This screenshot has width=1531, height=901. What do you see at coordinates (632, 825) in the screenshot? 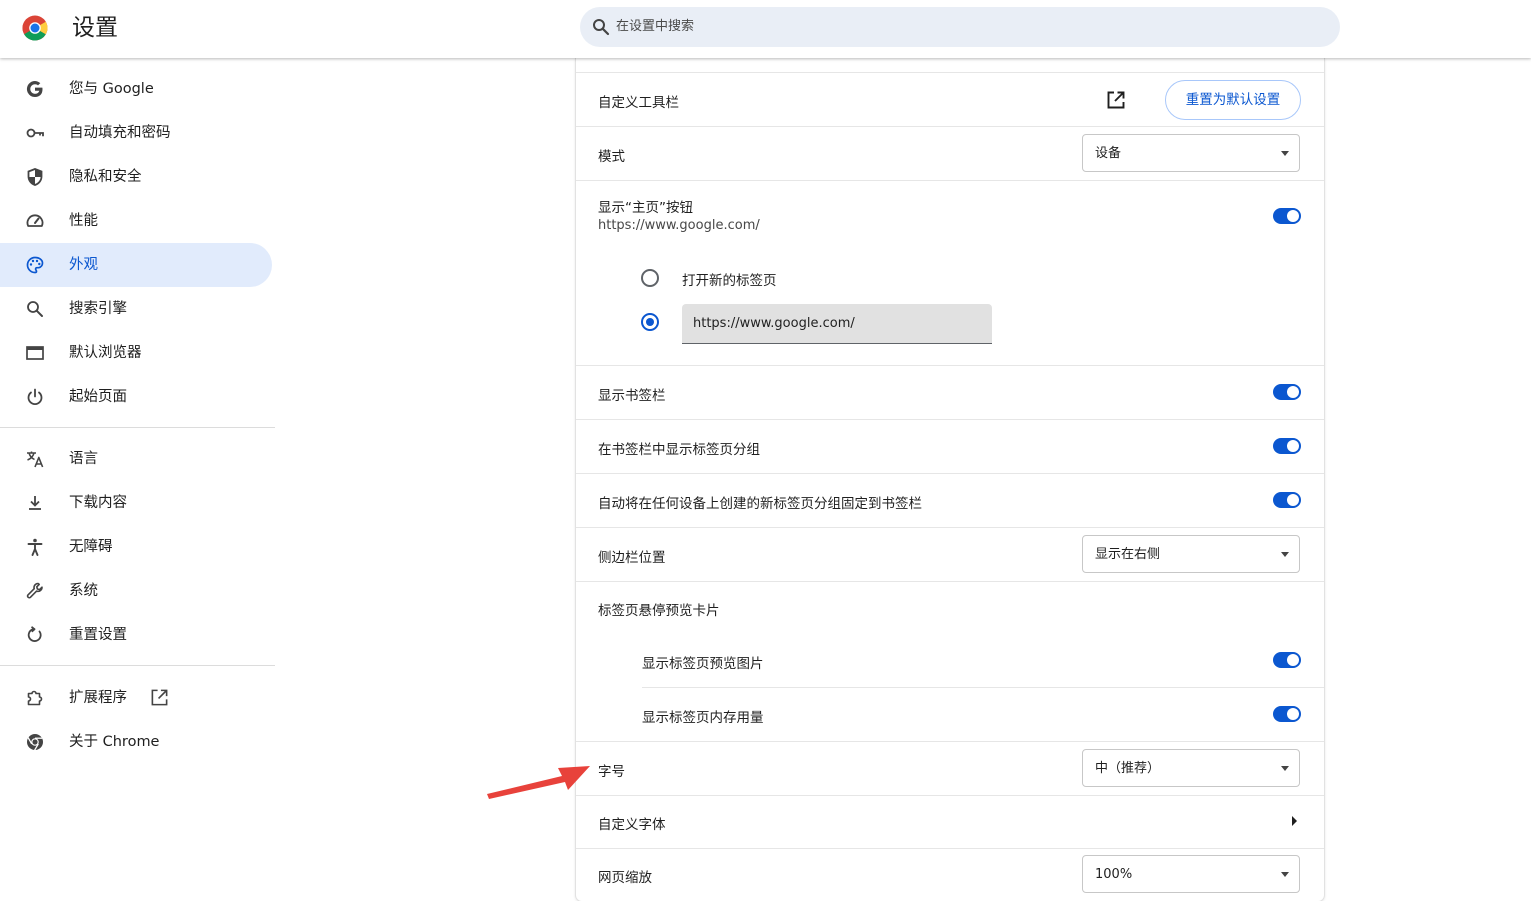
I see `custom-fonts-label: 自定义字体` at bounding box center [632, 825].